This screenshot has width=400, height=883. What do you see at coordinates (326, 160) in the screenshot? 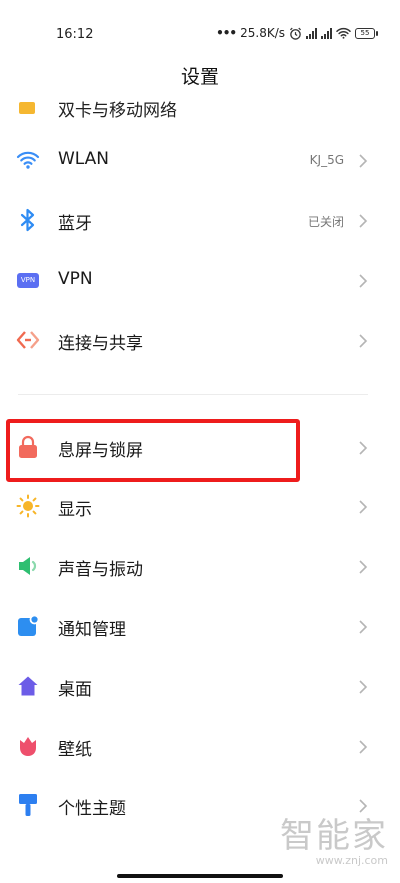
I see `settings-item-value: KJ_5G` at bounding box center [326, 160].